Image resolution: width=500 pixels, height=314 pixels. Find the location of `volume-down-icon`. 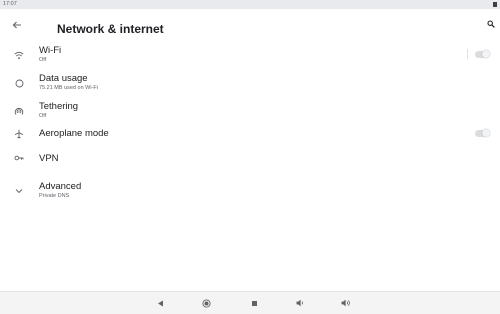

volume-down-icon is located at coordinates (300, 303).